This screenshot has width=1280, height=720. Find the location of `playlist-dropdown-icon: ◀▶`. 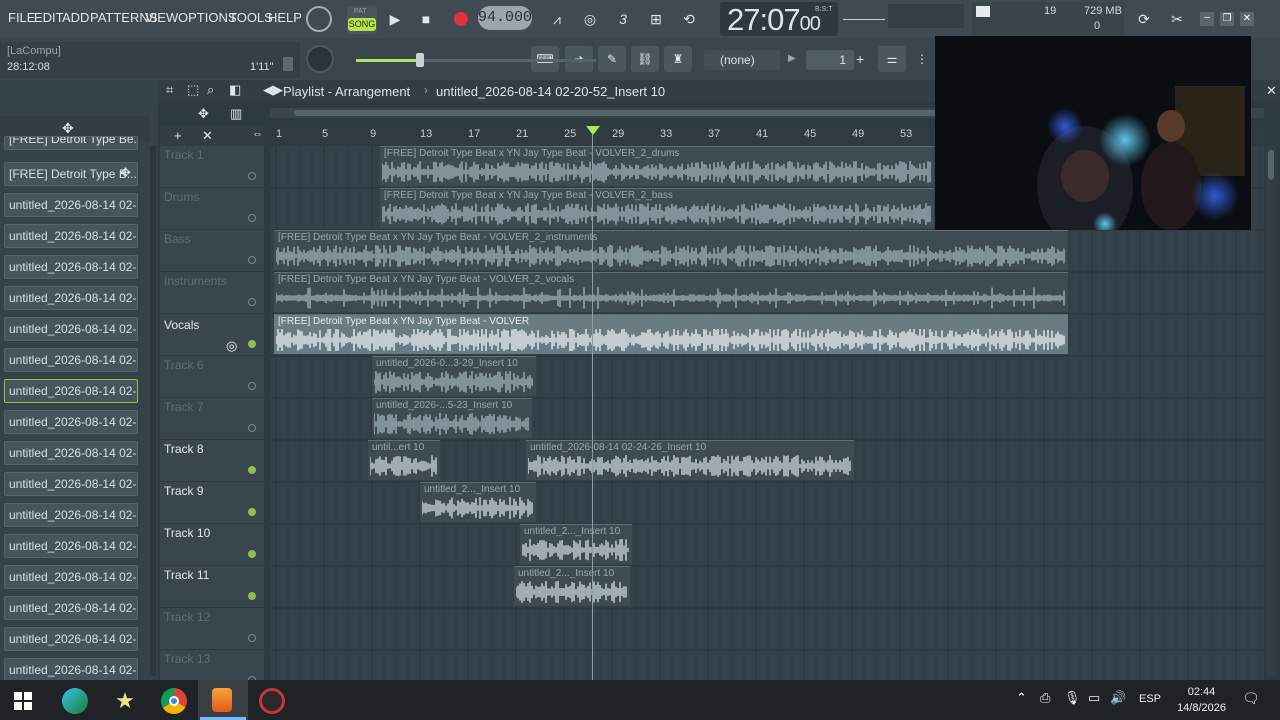

playlist-dropdown-icon: ◀▶ is located at coordinates (273, 90).